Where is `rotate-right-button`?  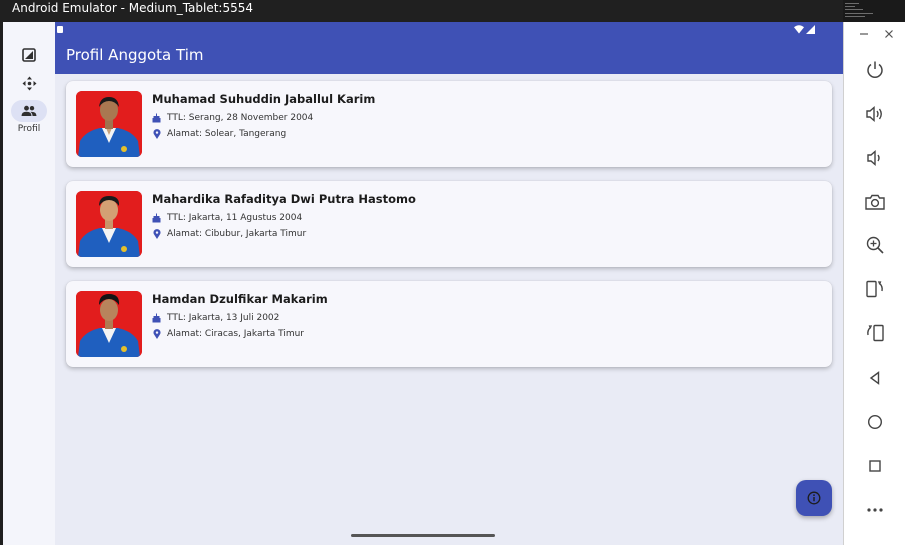
rotate-right-button is located at coordinates (875, 333).